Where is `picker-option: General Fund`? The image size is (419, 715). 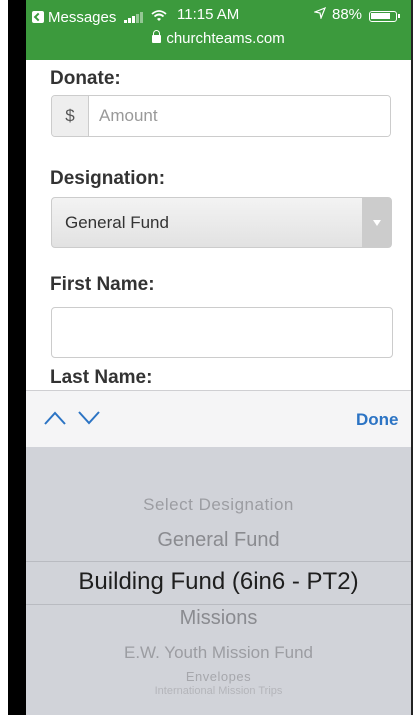
picker-option: General Fund is located at coordinates (218, 540).